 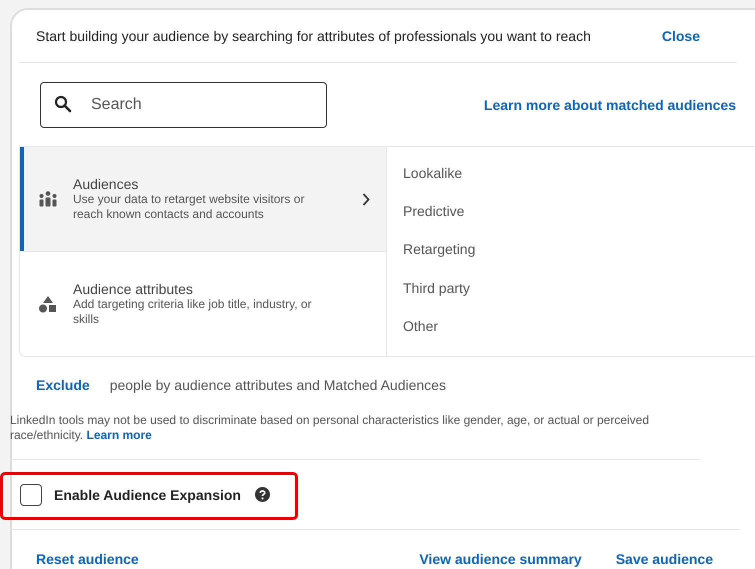 I want to click on disclaimer-text: LinkedIn tools may not be used to discriminate based on personal characteristics like gender, age, or actual or perceived race/ethnicity. Learn more, so click(x=355, y=436).